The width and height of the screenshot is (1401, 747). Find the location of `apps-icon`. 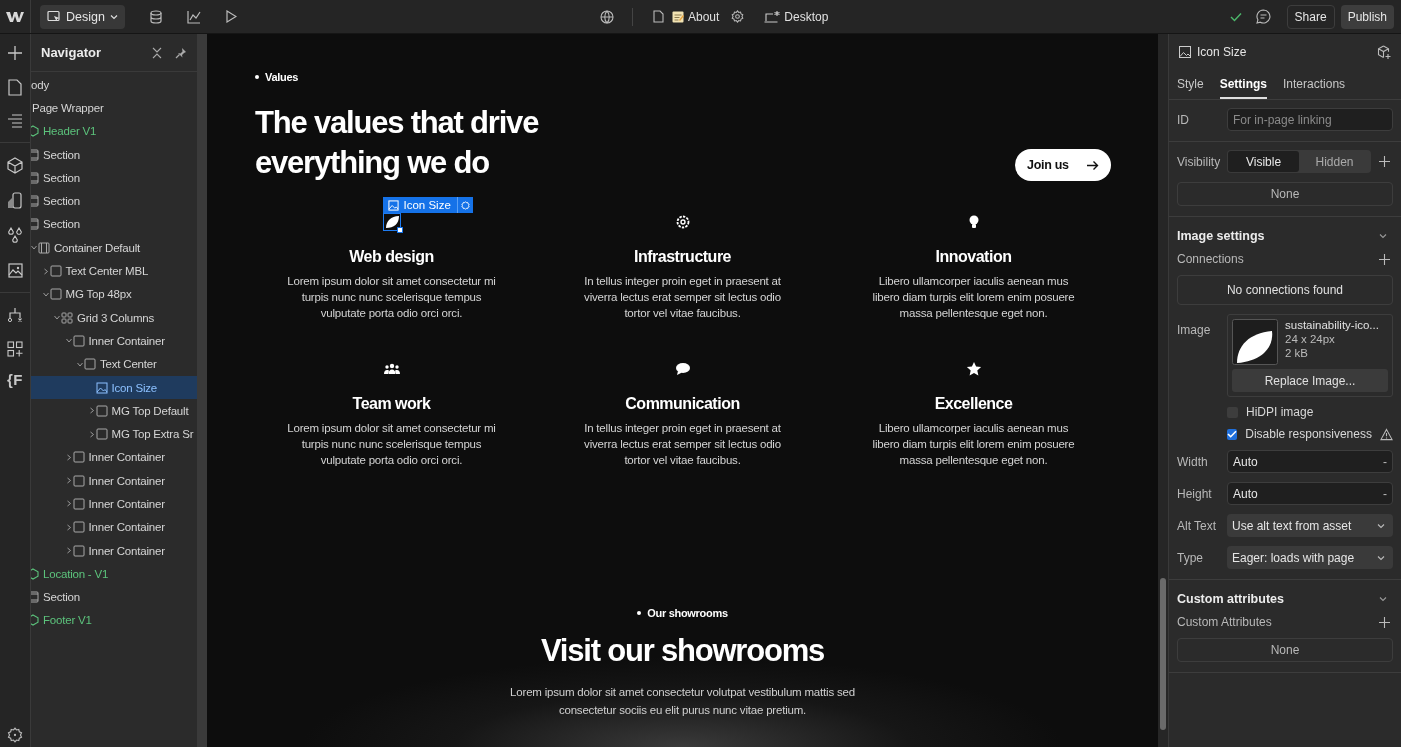

apps-icon is located at coordinates (15, 349).